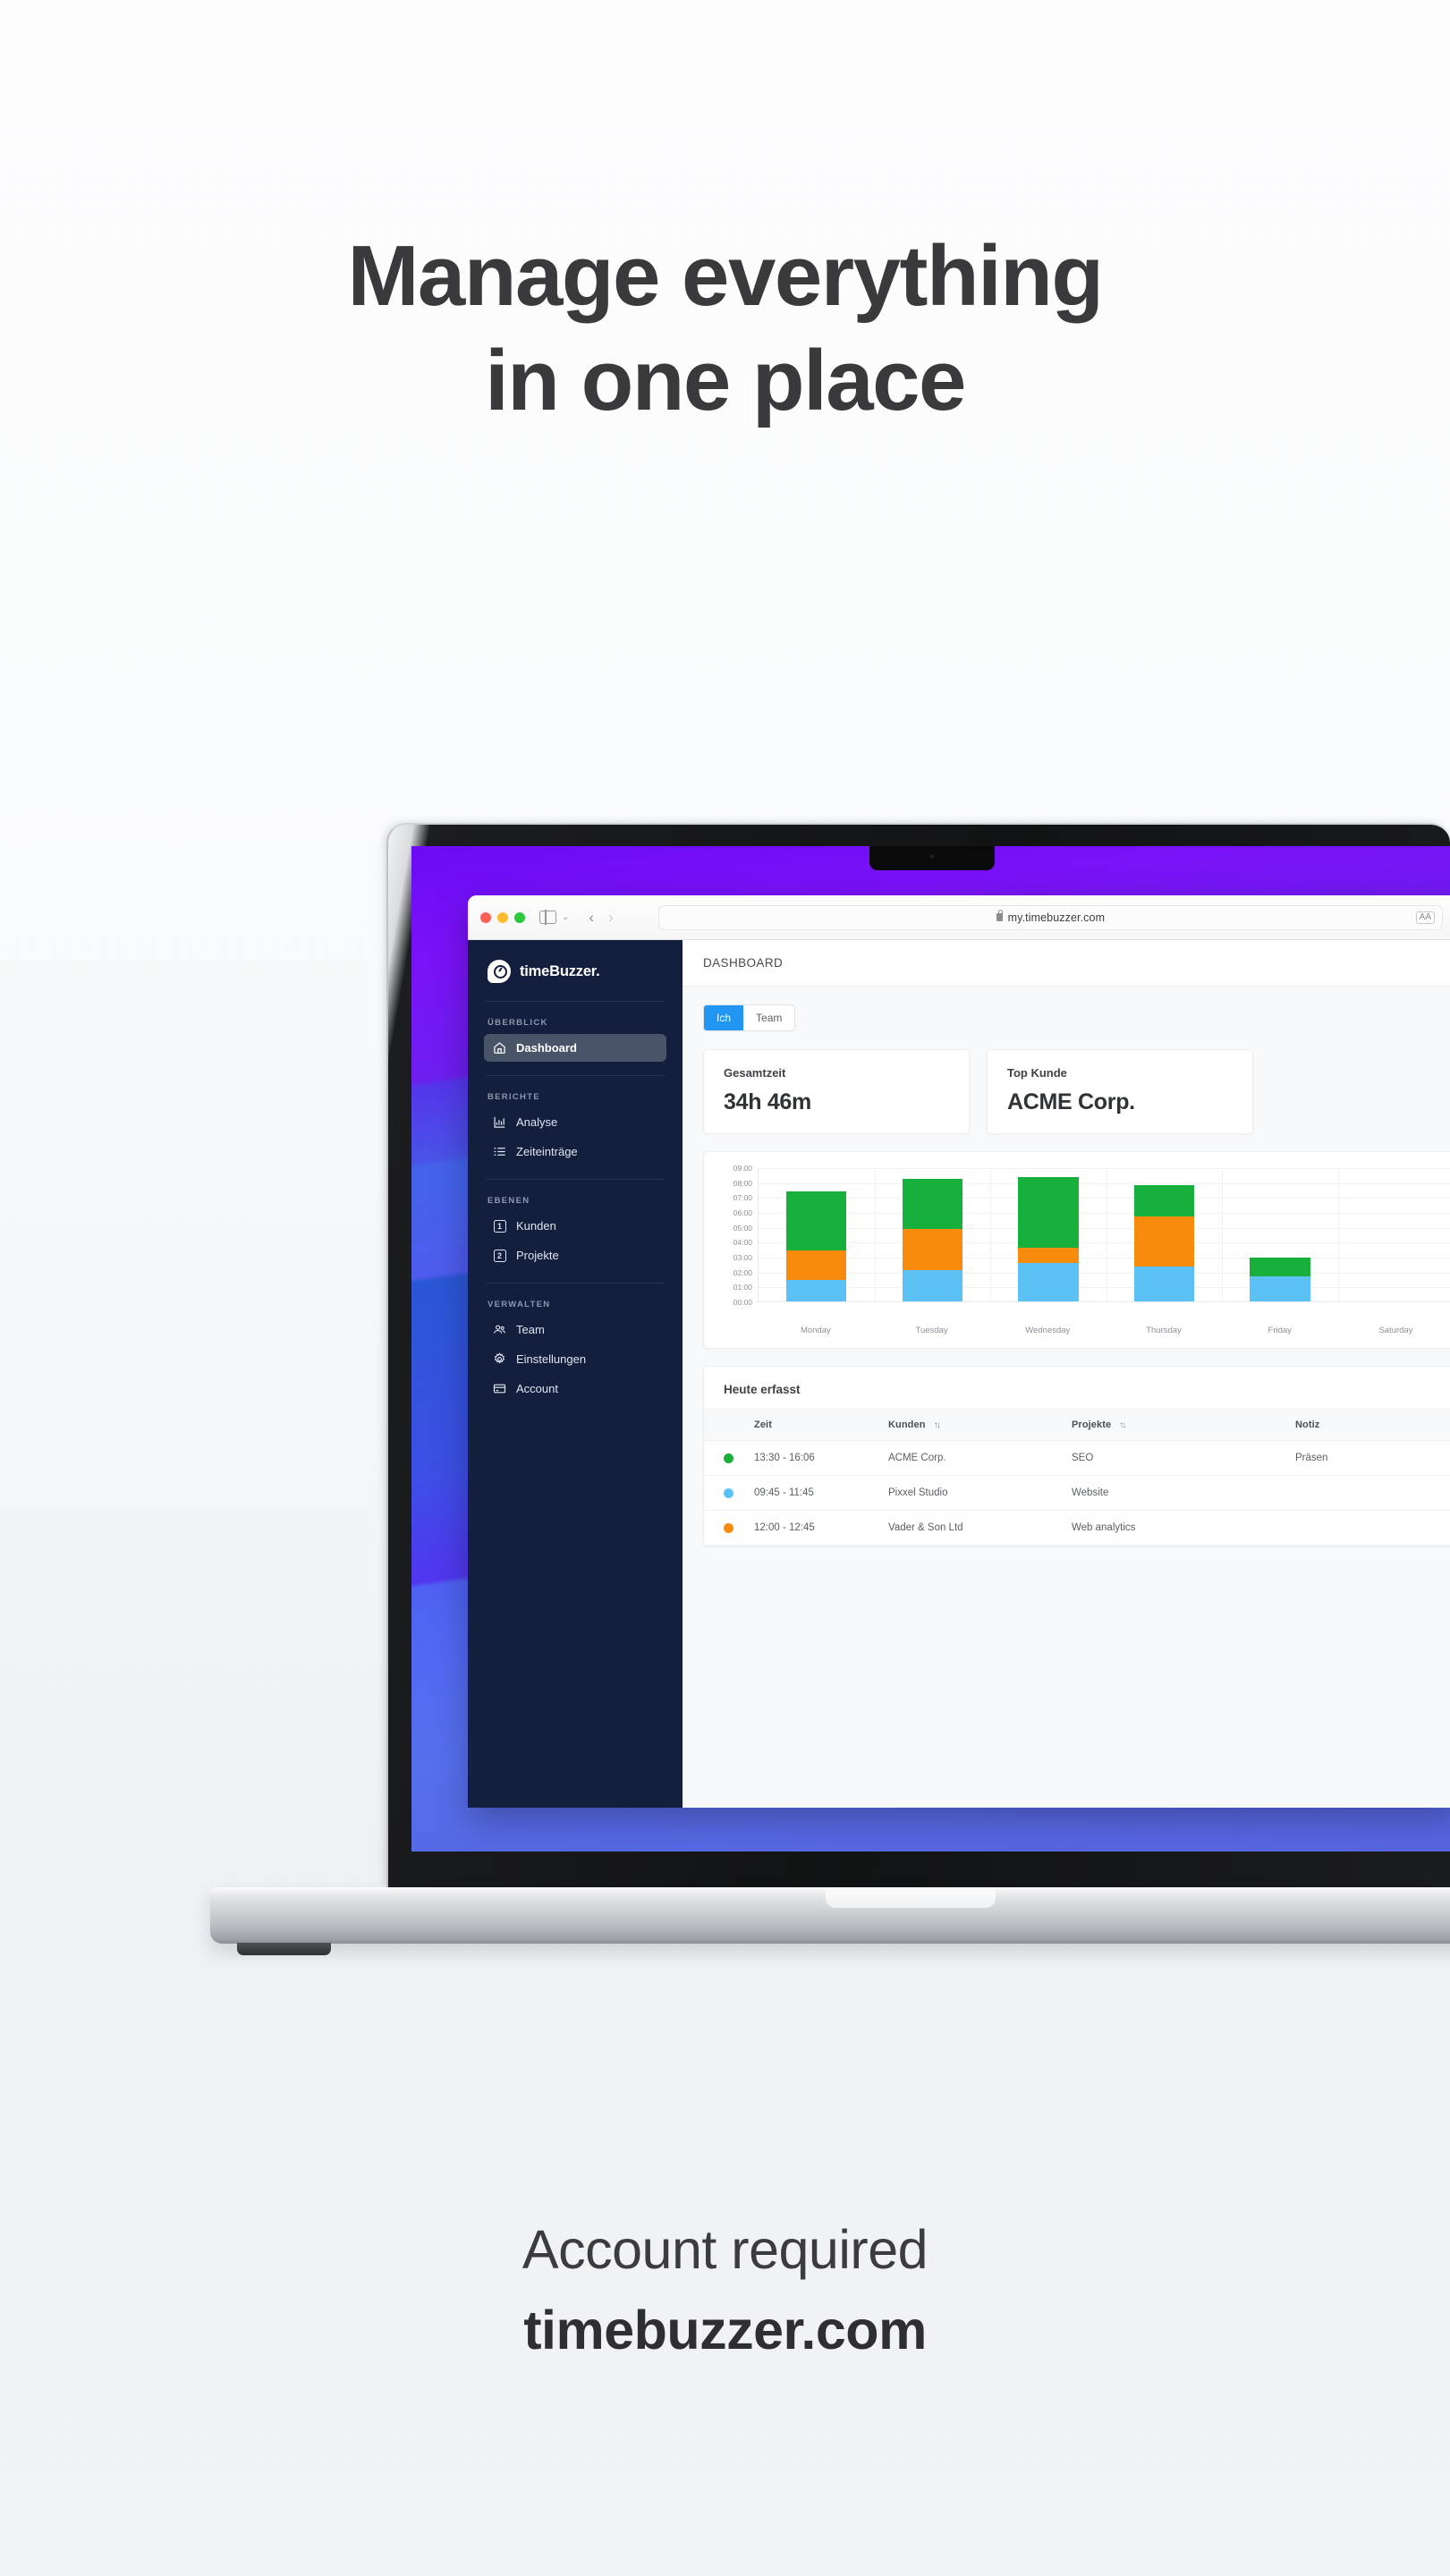  Describe the element at coordinates (1183, 1458) in the screenshot. I see `row-projekt: SEO` at that location.